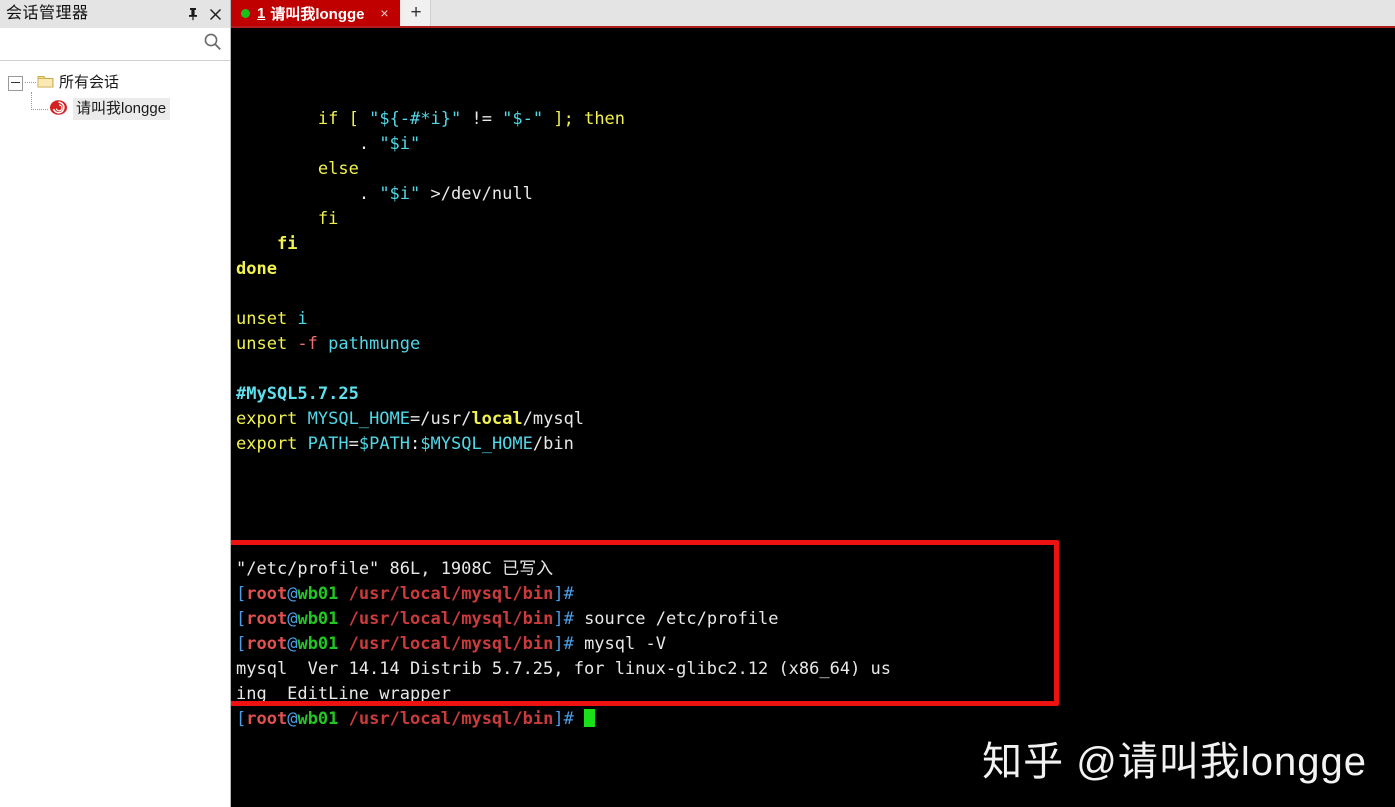  What do you see at coordinates (681, 619) in the screenshot?
I see `terminal-token: source /etc/profile` at bounding box center [681, 619].